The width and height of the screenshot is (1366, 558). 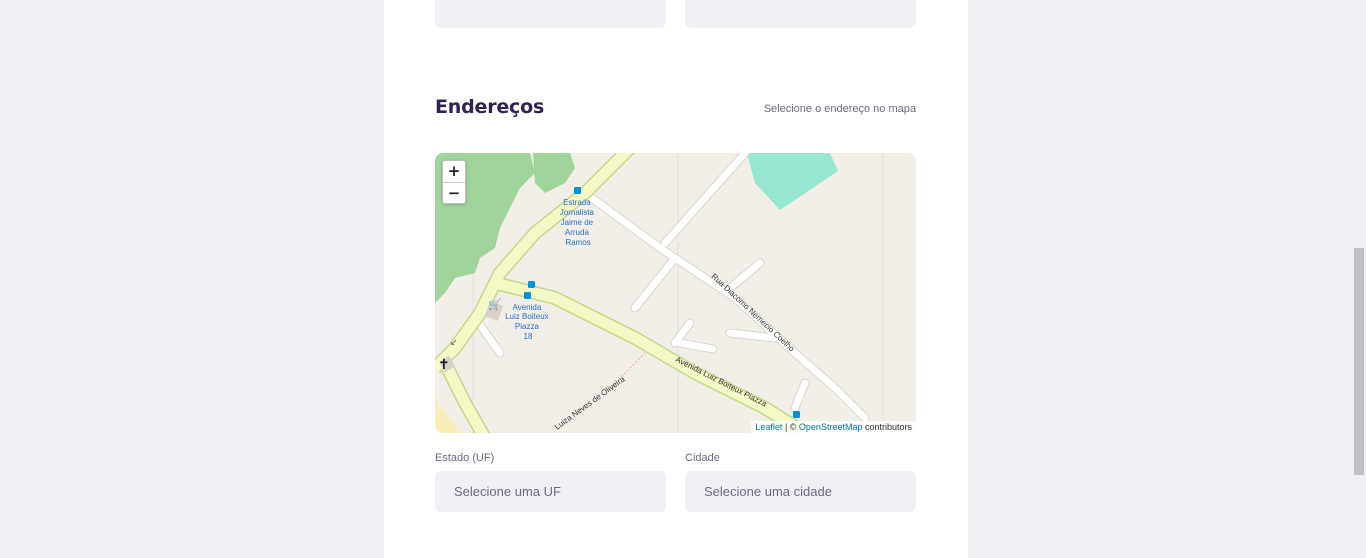 What do you see at coordinates (800, 491) in the screenshot?
I see `city-select: Selecione uma cidade` at bounding box center [800, 491].